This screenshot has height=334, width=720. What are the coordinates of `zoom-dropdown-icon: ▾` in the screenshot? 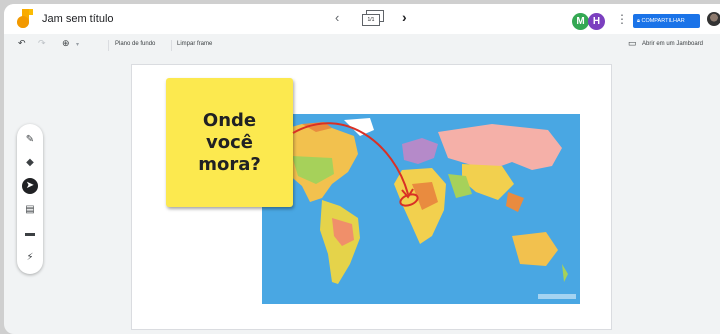 It's located at (77, 44).